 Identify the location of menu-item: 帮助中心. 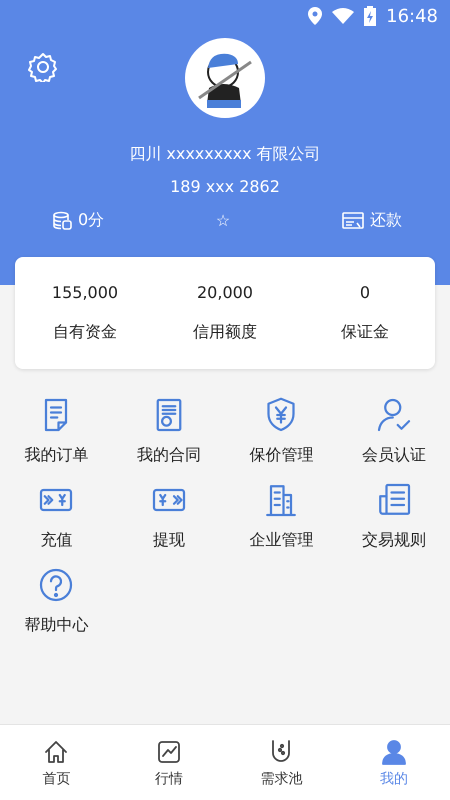
(56, 625).